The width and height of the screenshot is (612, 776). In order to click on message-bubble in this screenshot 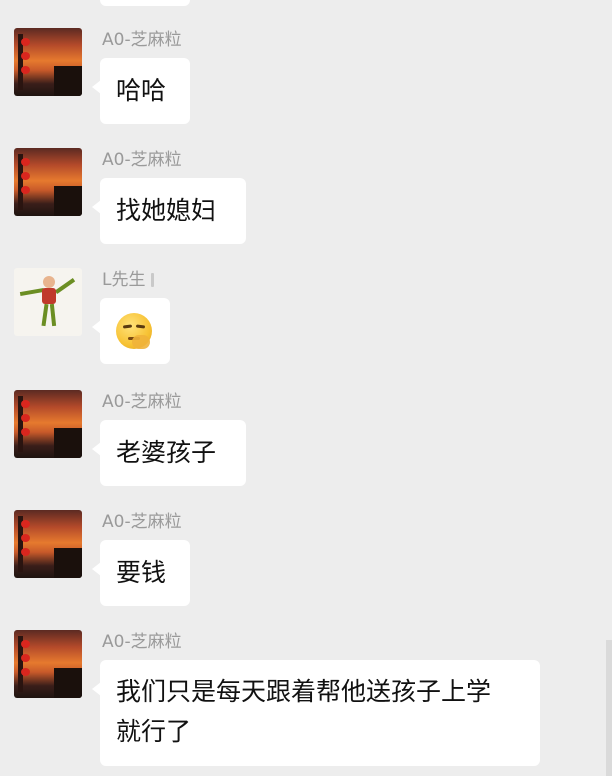, I will do `click(131, 331)`.